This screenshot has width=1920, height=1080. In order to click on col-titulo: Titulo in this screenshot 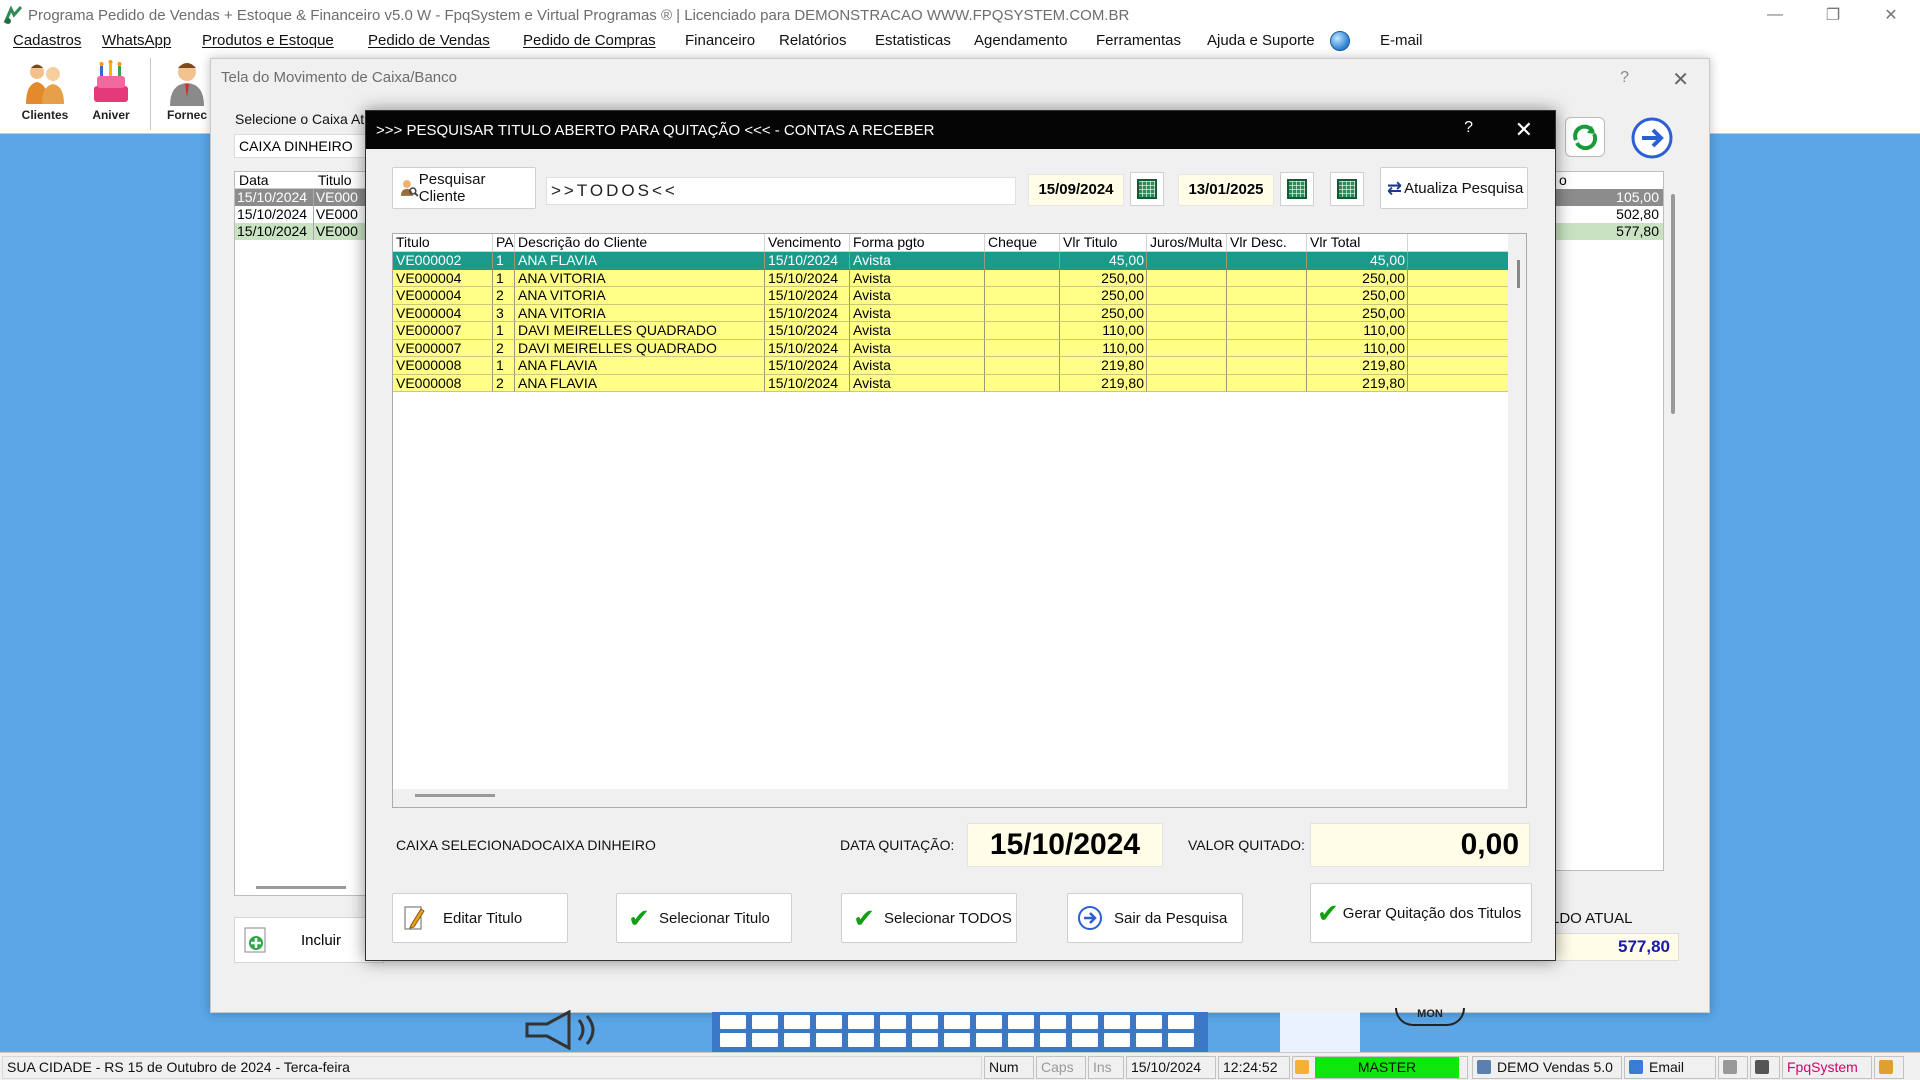, I will do `click(443, 242)`.